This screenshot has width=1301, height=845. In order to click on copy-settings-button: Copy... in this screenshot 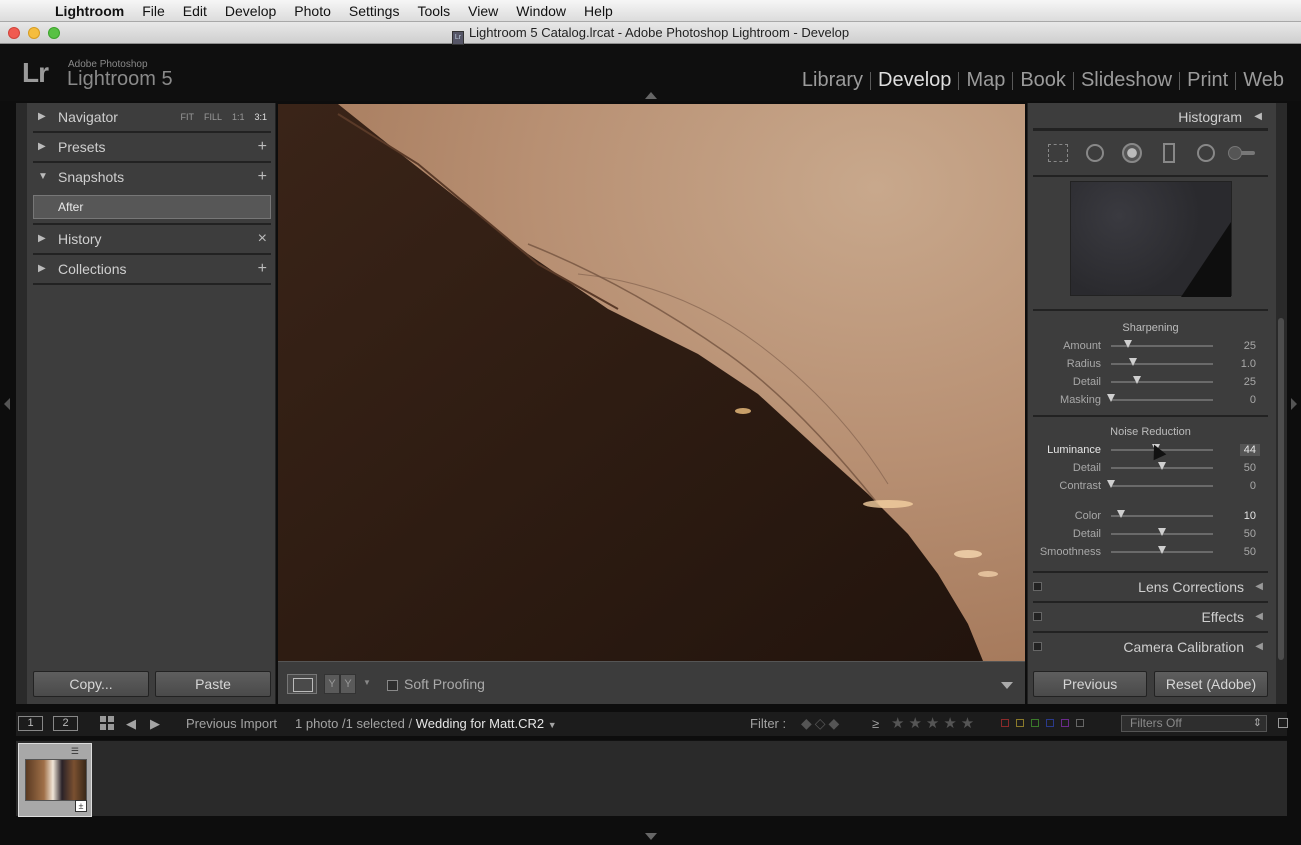, I will do `click(91, 684)`.